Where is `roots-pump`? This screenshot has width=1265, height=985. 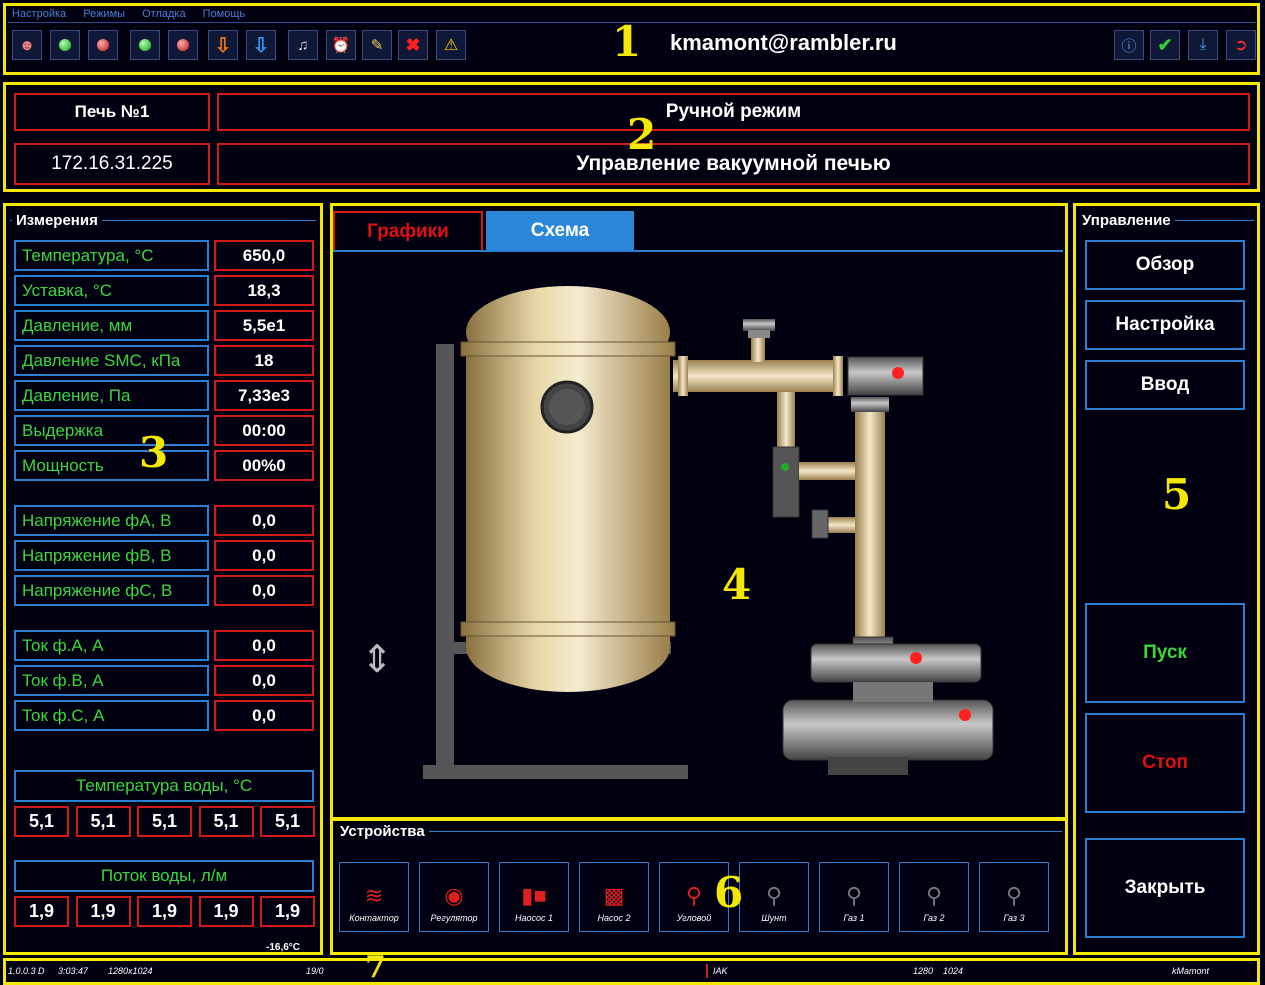
roots-pump is located at coordinates (896, 663).